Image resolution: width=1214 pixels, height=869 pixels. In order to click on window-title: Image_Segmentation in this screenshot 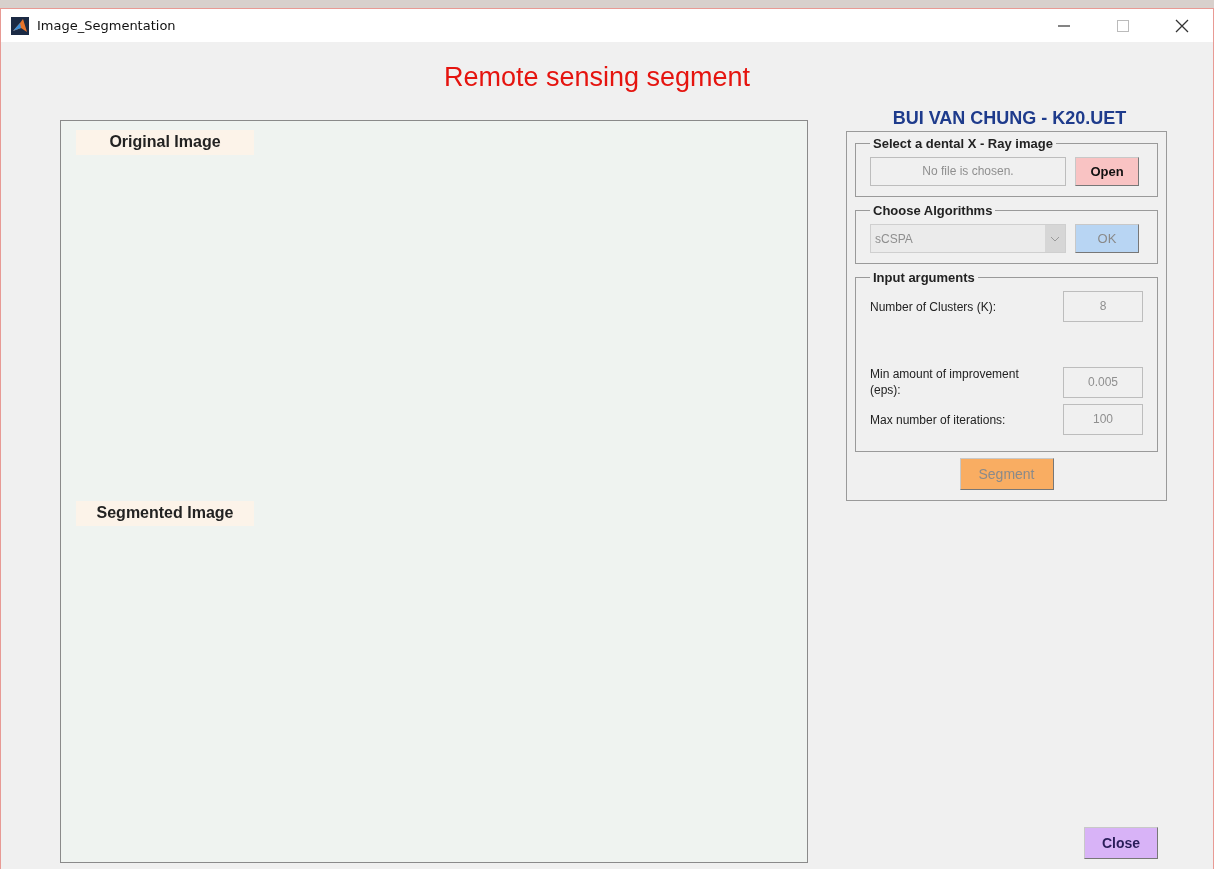, I will do `click(106, 25)`.